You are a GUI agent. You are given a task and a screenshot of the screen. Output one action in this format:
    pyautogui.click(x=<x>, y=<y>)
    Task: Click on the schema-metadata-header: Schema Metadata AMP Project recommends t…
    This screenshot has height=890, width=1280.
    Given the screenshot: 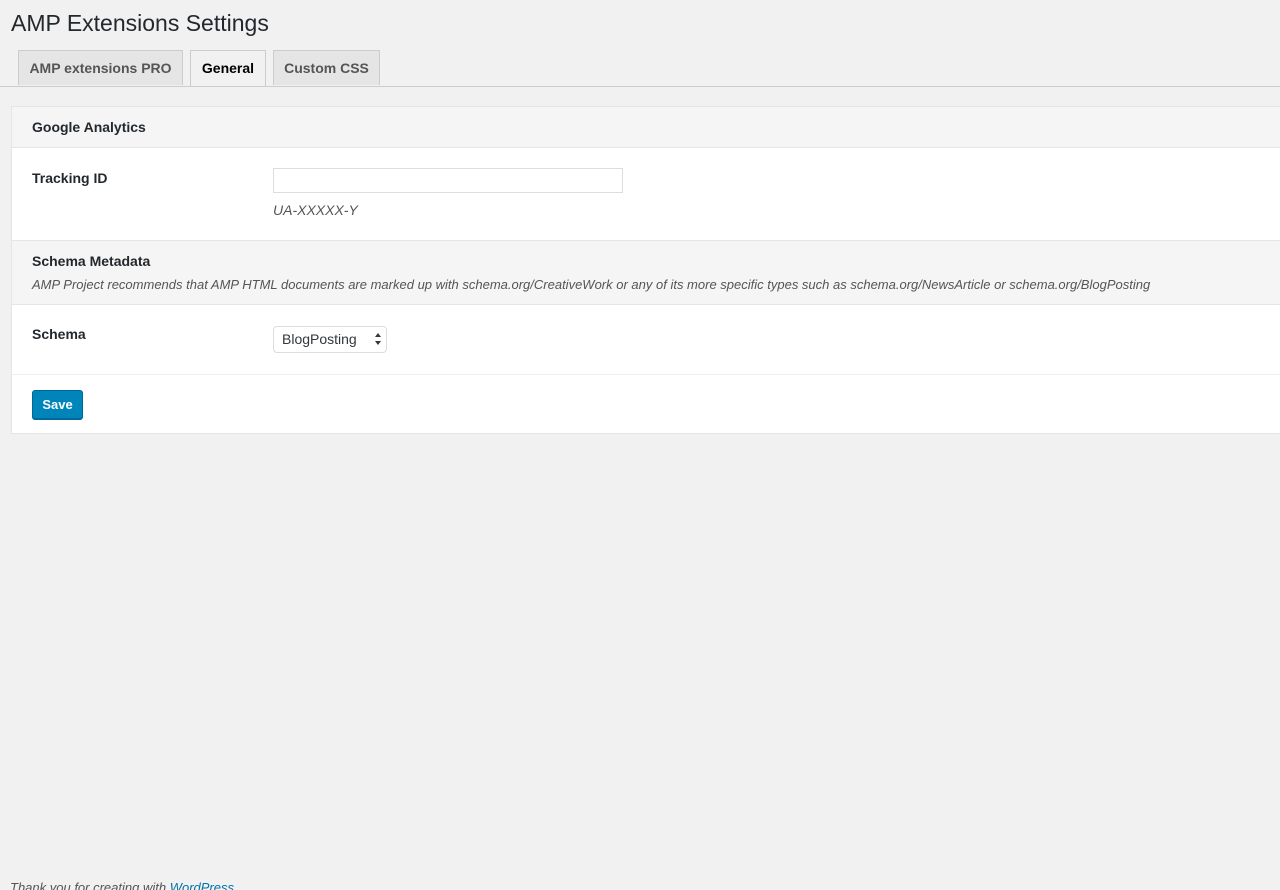 What is the action you would take?
    pyautogui.click(x=646, y=272)
    